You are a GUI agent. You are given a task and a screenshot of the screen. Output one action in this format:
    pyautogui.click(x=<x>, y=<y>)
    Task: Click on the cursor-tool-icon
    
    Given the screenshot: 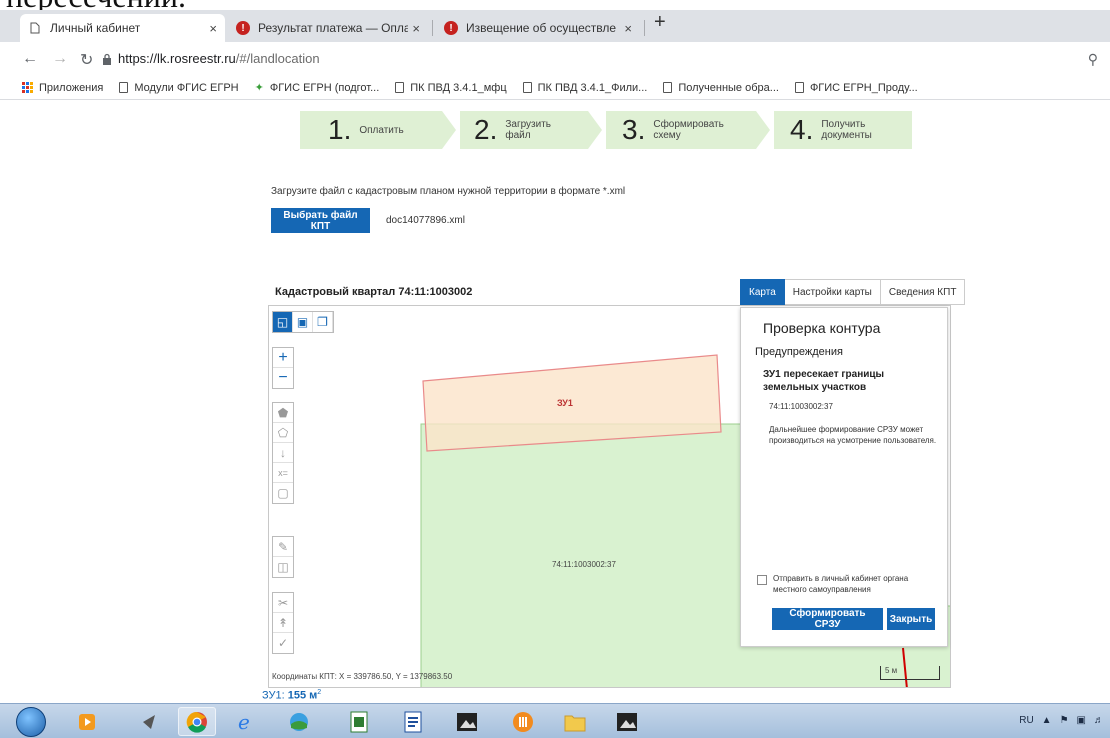 What is the action you would take?
    pyautogui.click(x=149, y=721)
    